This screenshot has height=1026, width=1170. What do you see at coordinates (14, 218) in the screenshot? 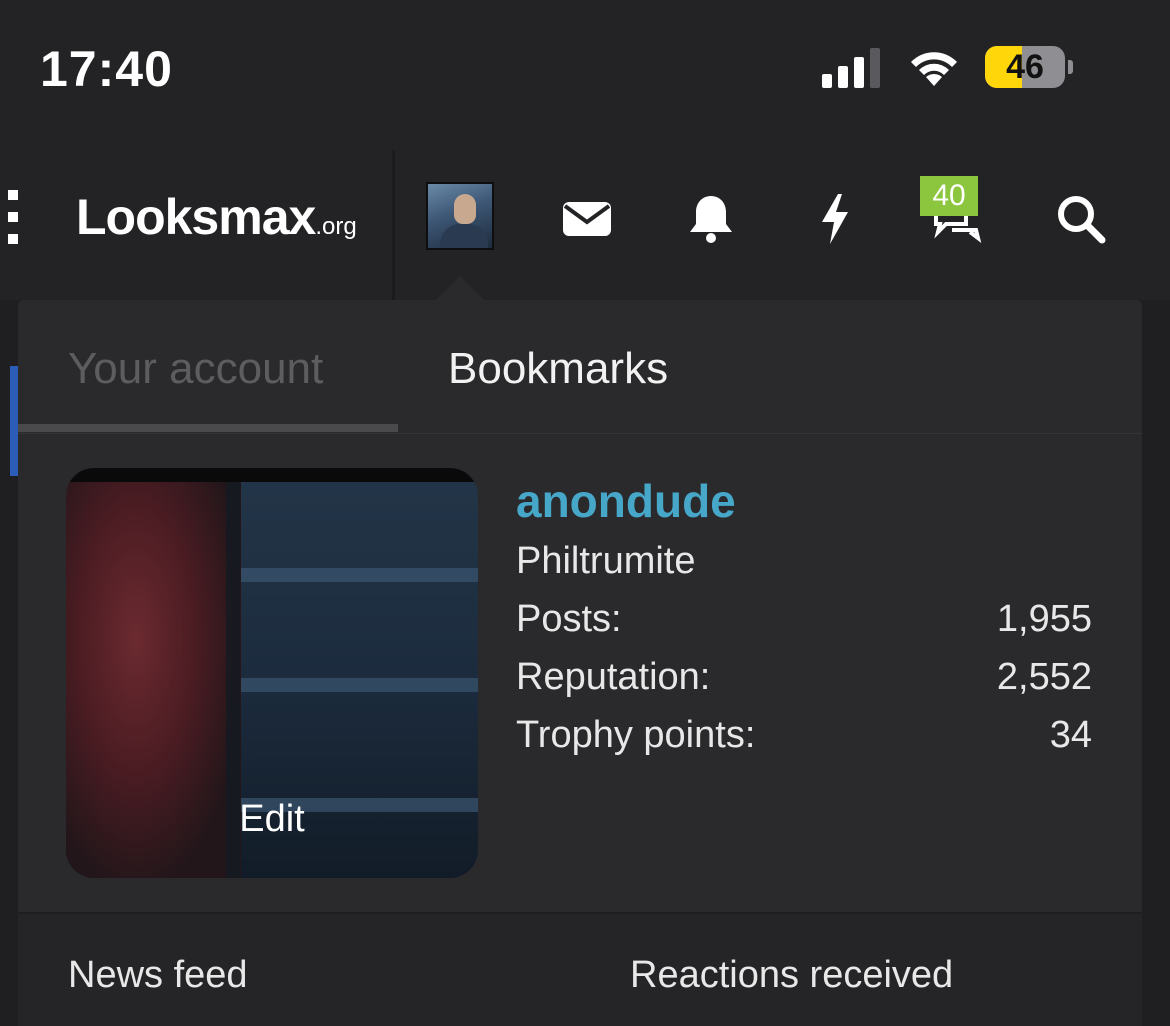
I see `menu-icon` at bounding box center [14, 218].